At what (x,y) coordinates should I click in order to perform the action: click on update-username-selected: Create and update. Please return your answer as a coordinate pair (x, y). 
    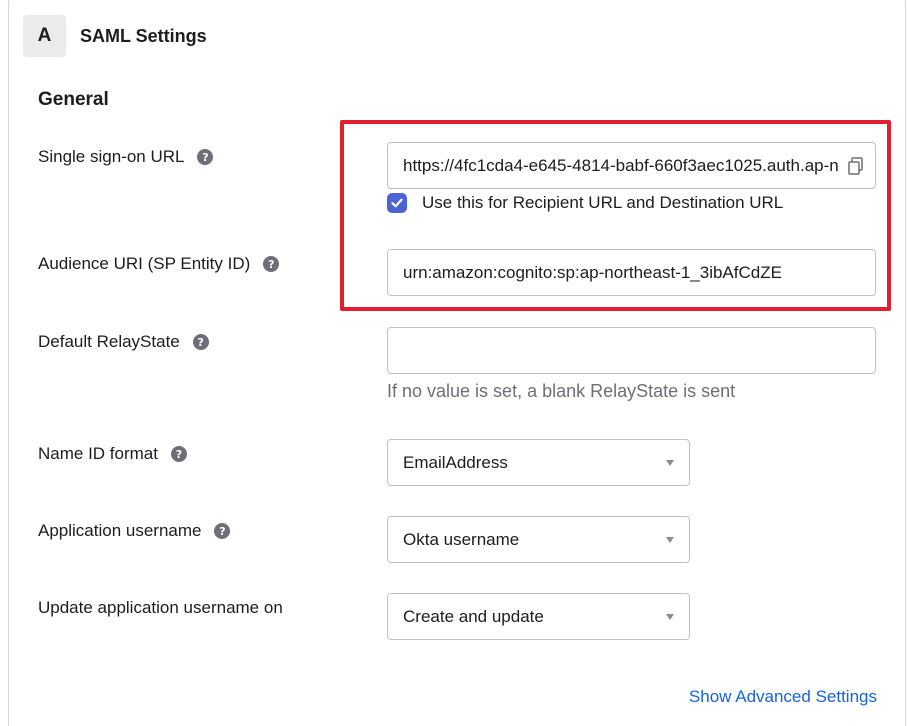
    Looking at the image, I should click on (473, 616).